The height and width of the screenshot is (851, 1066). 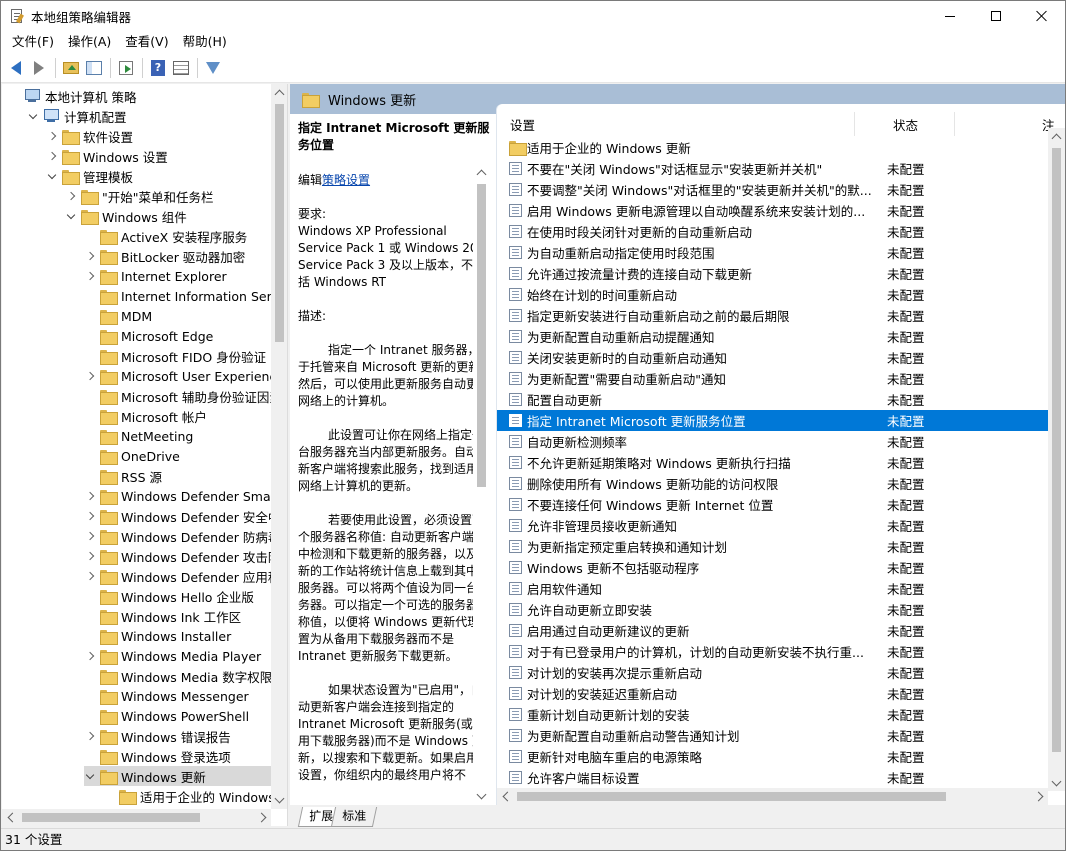 What do you see at coordinates (185, 376) in the screenshot?
I see `tree-item: Microsoft User Experience V` at bounding box center [185, 376].